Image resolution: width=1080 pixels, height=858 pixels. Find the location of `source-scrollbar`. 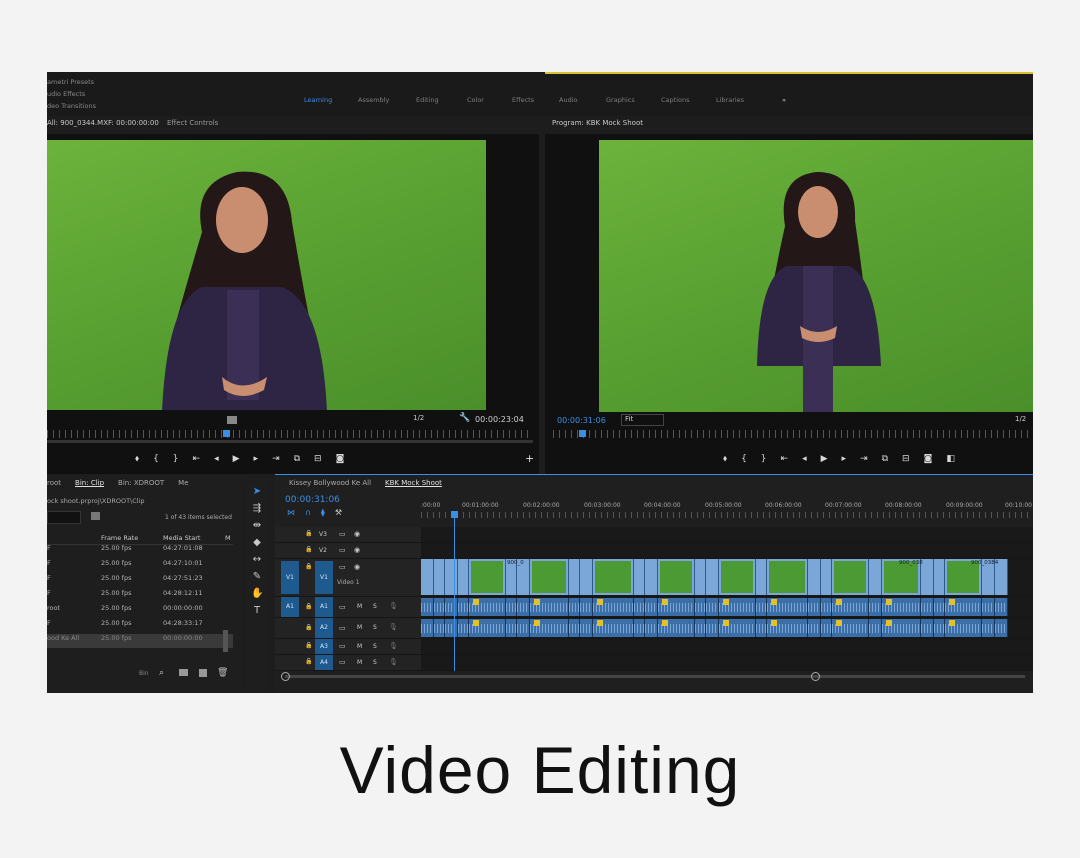

source-scrollbar is located at coordinates (290, 441).